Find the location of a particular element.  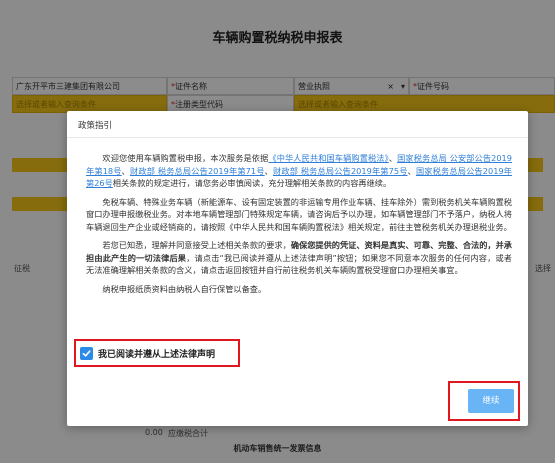

policy-link: 财政部 税务总局公告2019年第75号 is located at coordinates (340, 171).